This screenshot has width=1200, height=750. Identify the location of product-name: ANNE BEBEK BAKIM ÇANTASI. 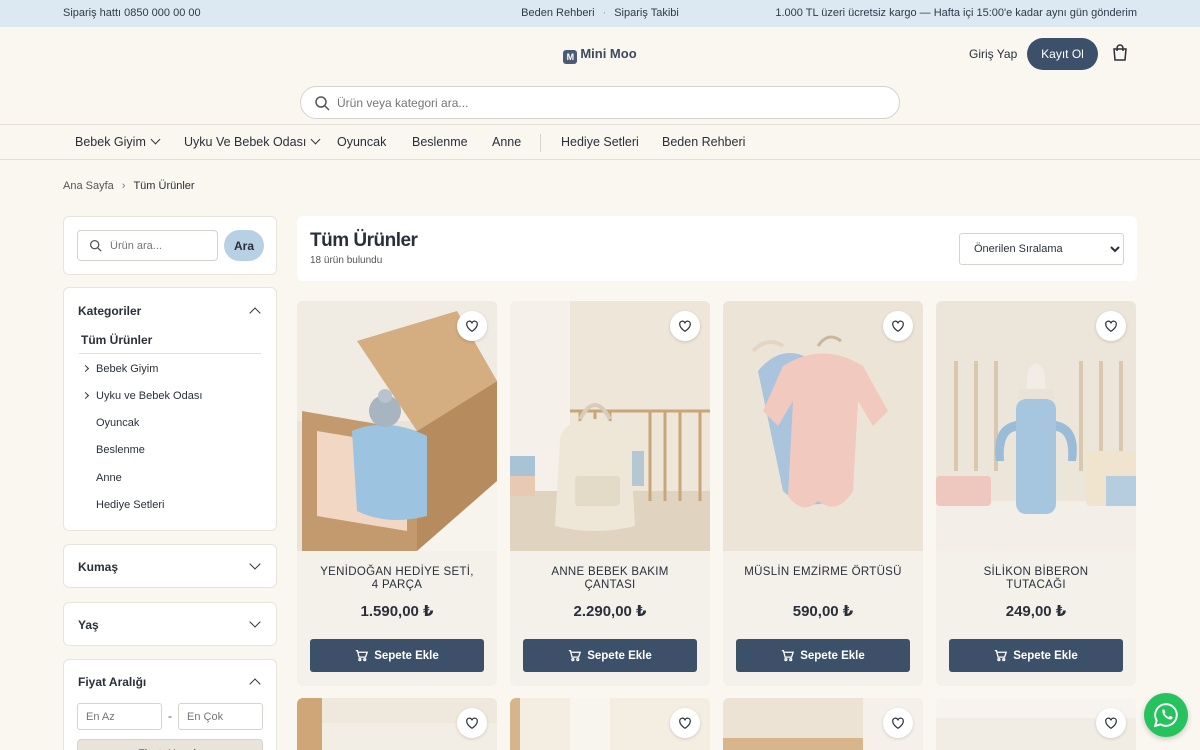
(610, 579).